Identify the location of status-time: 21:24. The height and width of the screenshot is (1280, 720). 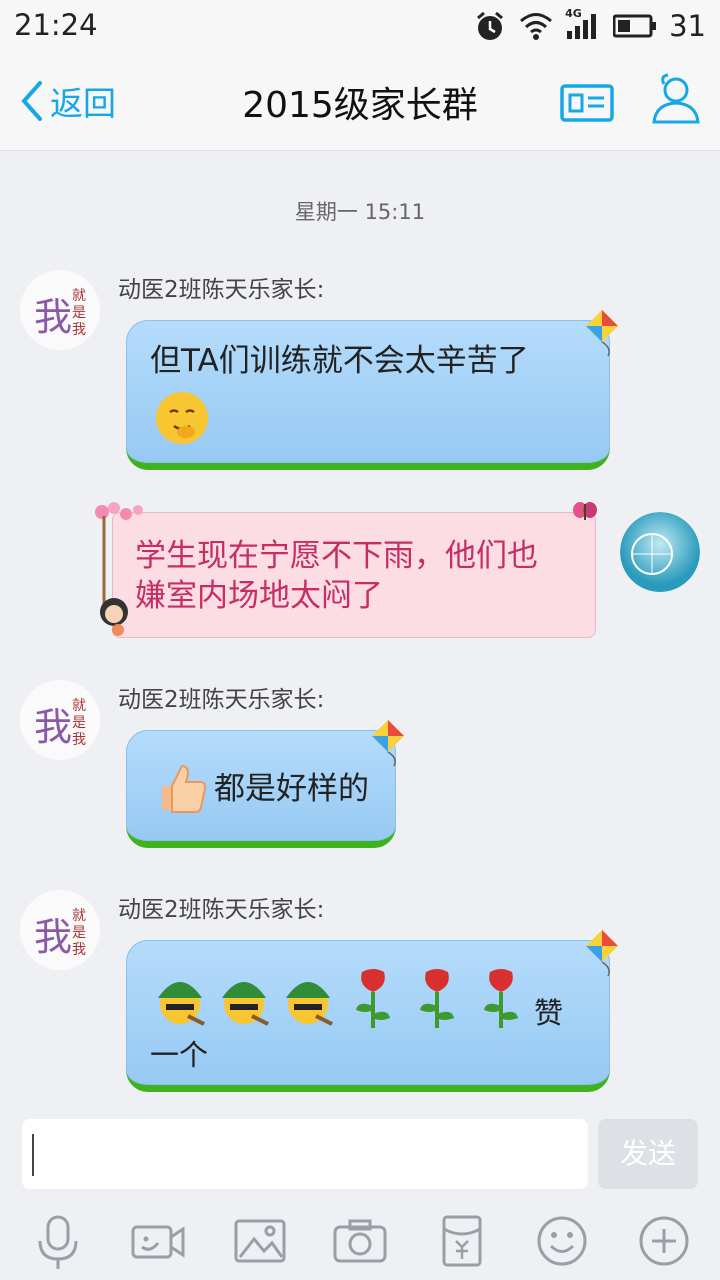
(56, 25).